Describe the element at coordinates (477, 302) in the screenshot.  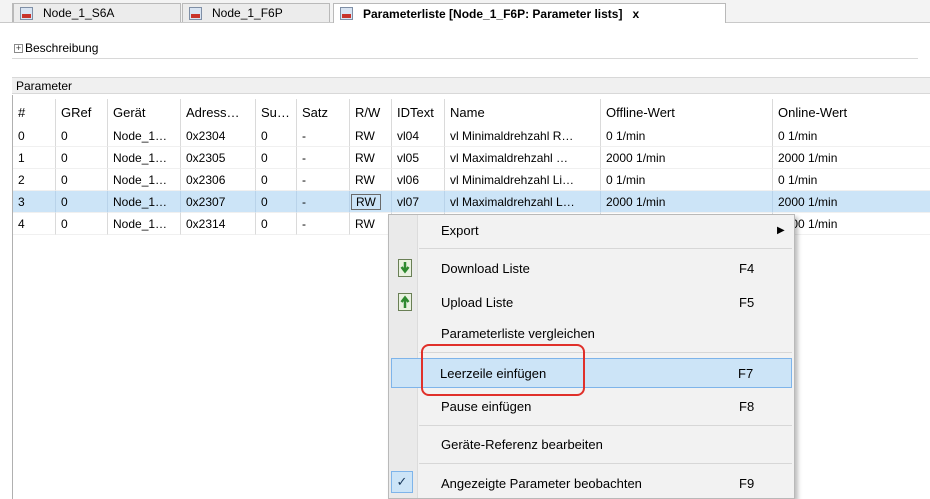
I see `menu-item-label: Upload Liste` at that location.